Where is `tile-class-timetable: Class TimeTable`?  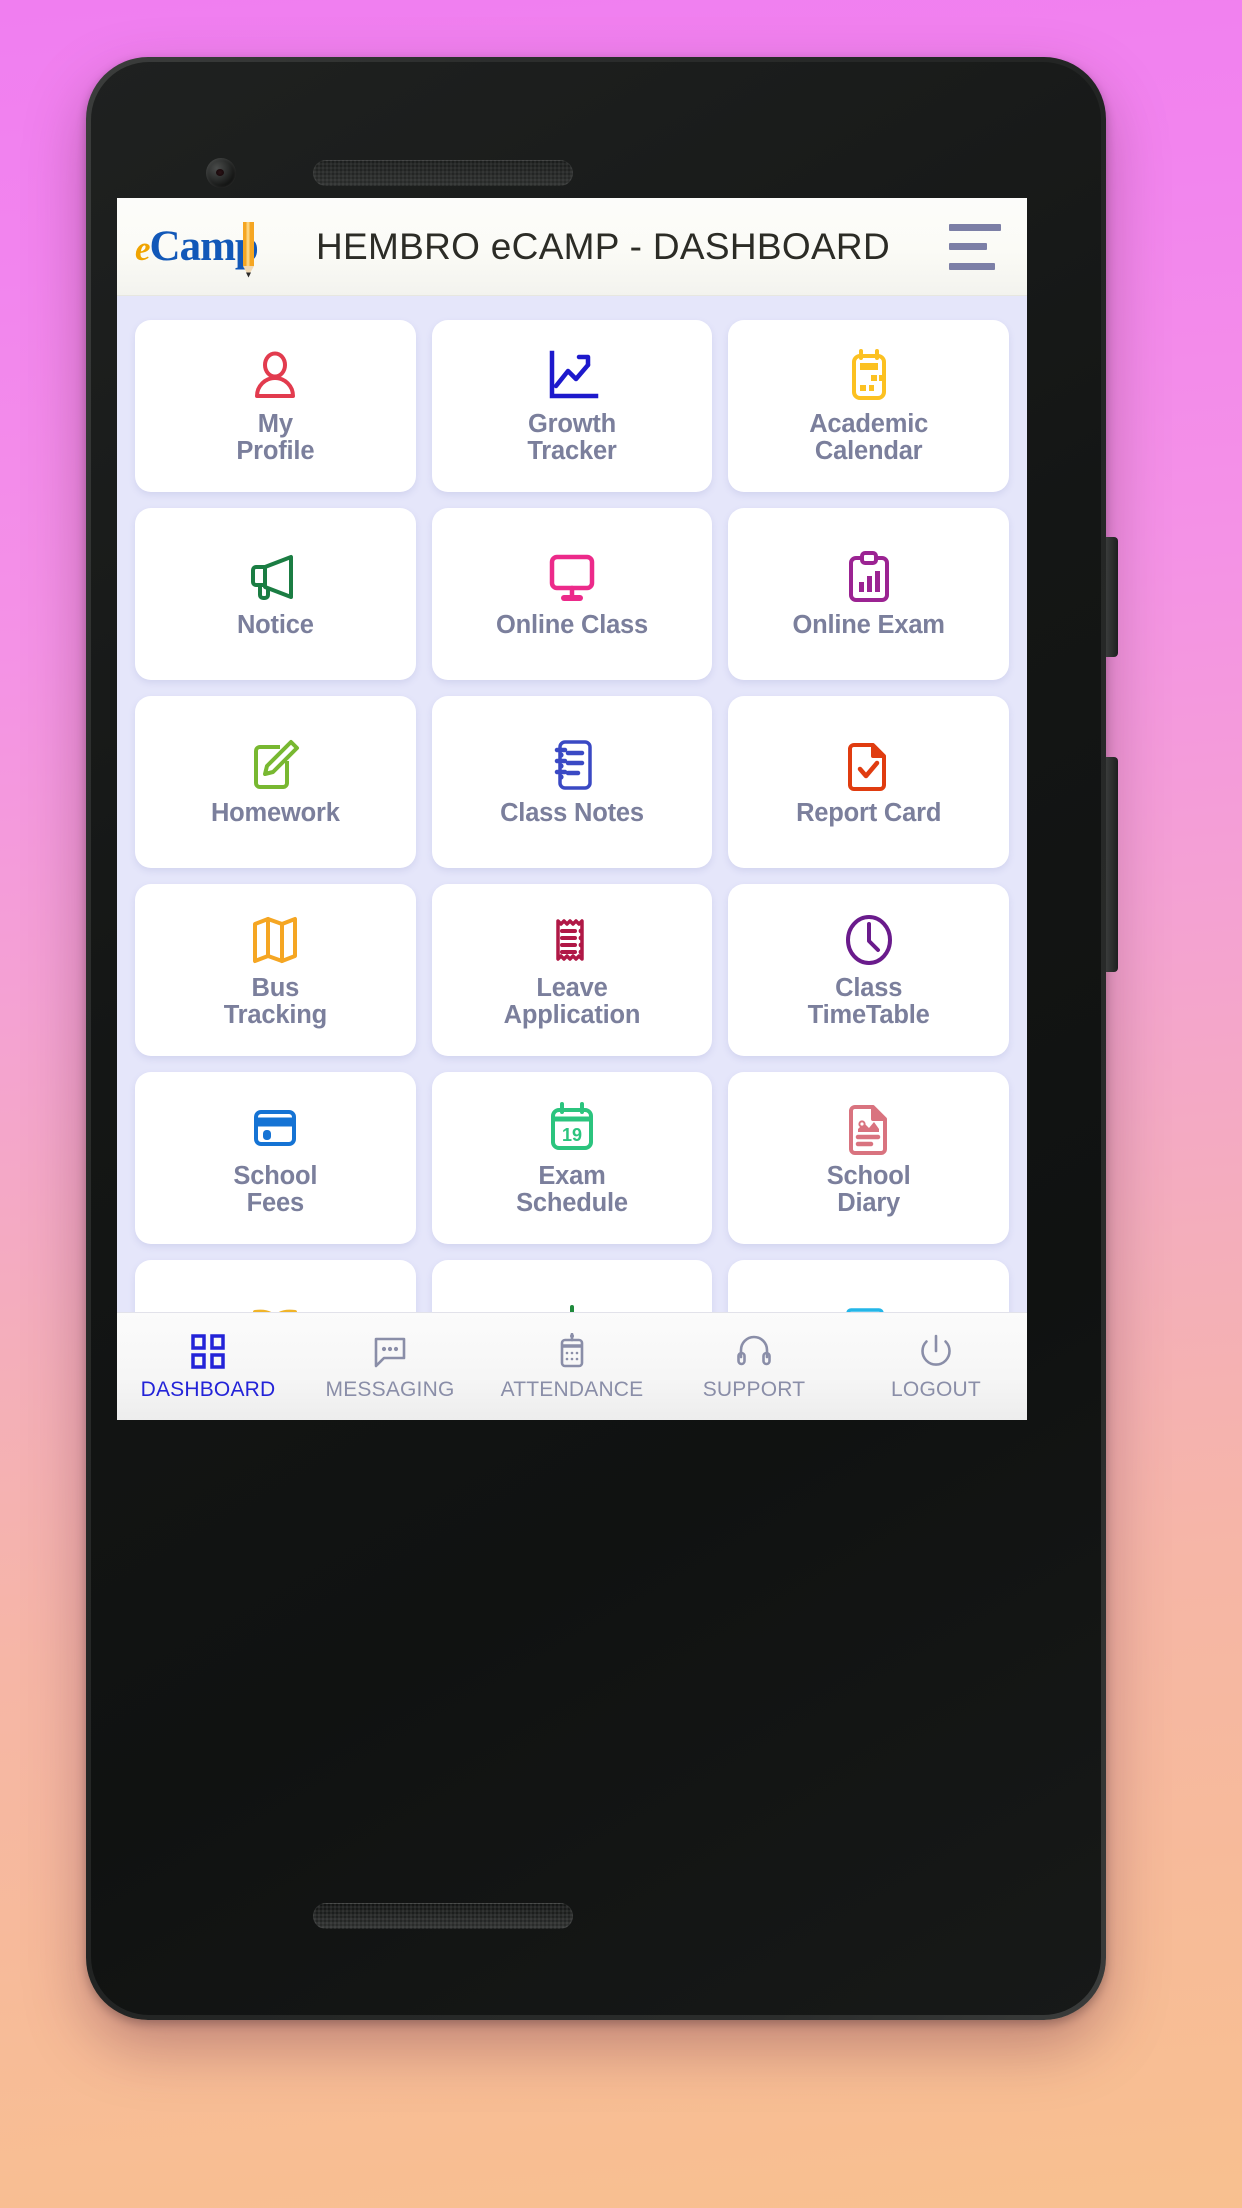
tile-class-timetable: Class TimeTable is located at coordinates (868, 970).